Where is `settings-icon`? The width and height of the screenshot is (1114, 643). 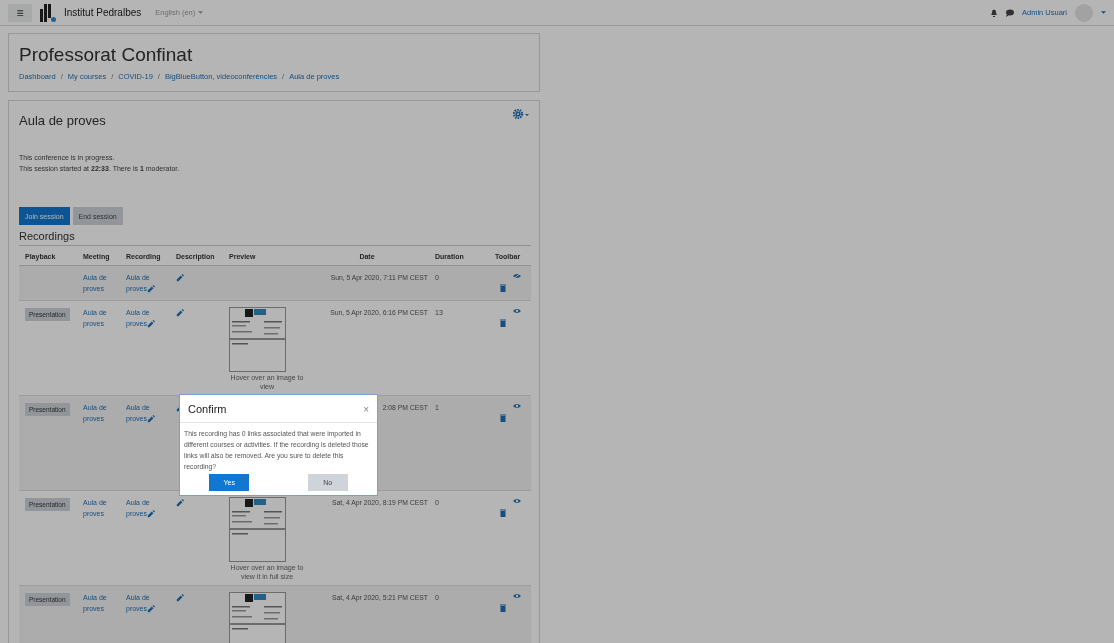 settings-icon is located at coordinates (522, 114).